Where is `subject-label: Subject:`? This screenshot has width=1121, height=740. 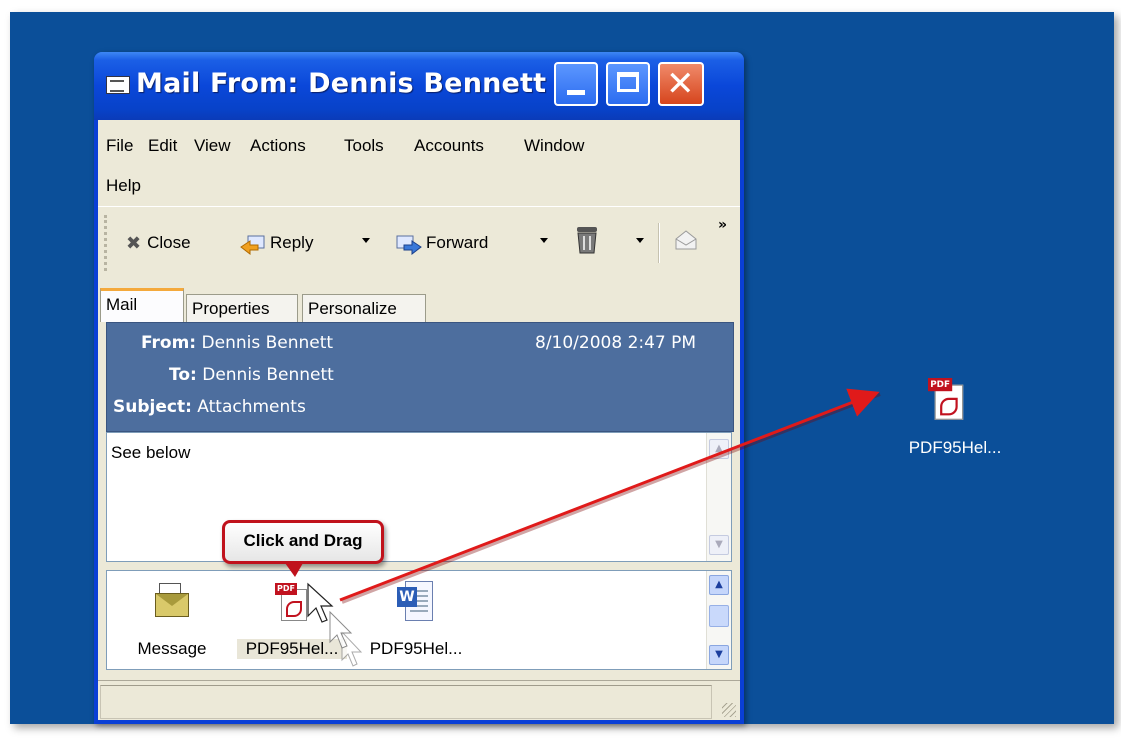 subject-label: Subject: is located at coordinates (152, 407).